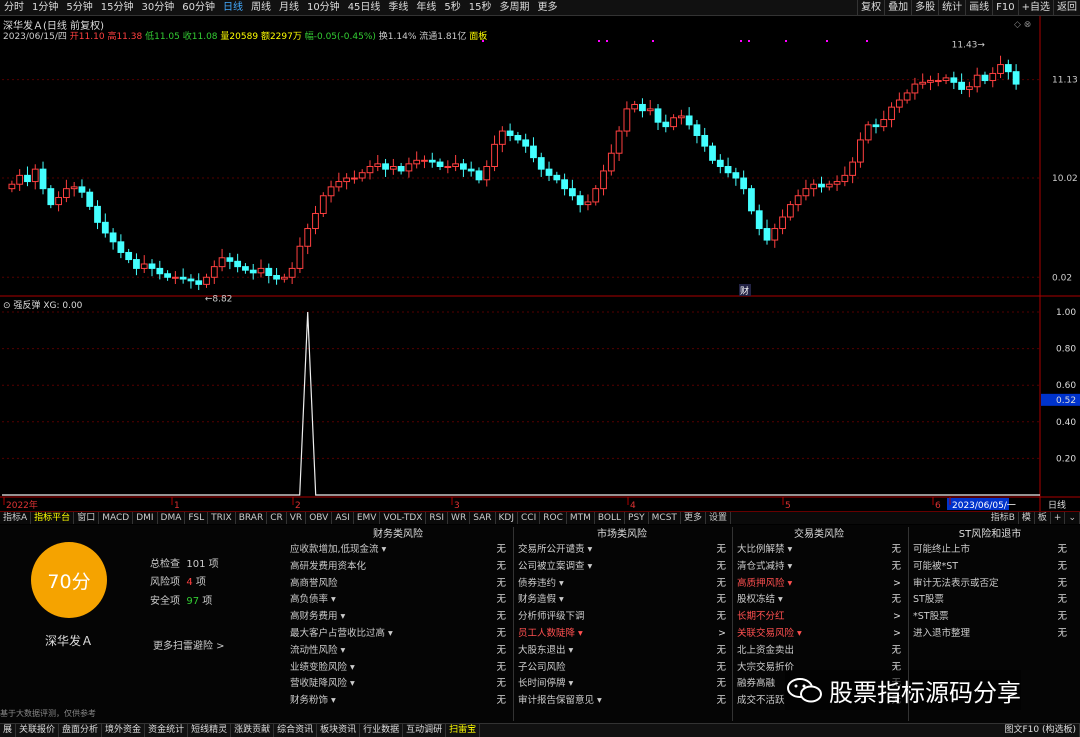  Describe the element at coordinates (297, 518) in the screenshot. I see `indicator-tab: VR` at that location.